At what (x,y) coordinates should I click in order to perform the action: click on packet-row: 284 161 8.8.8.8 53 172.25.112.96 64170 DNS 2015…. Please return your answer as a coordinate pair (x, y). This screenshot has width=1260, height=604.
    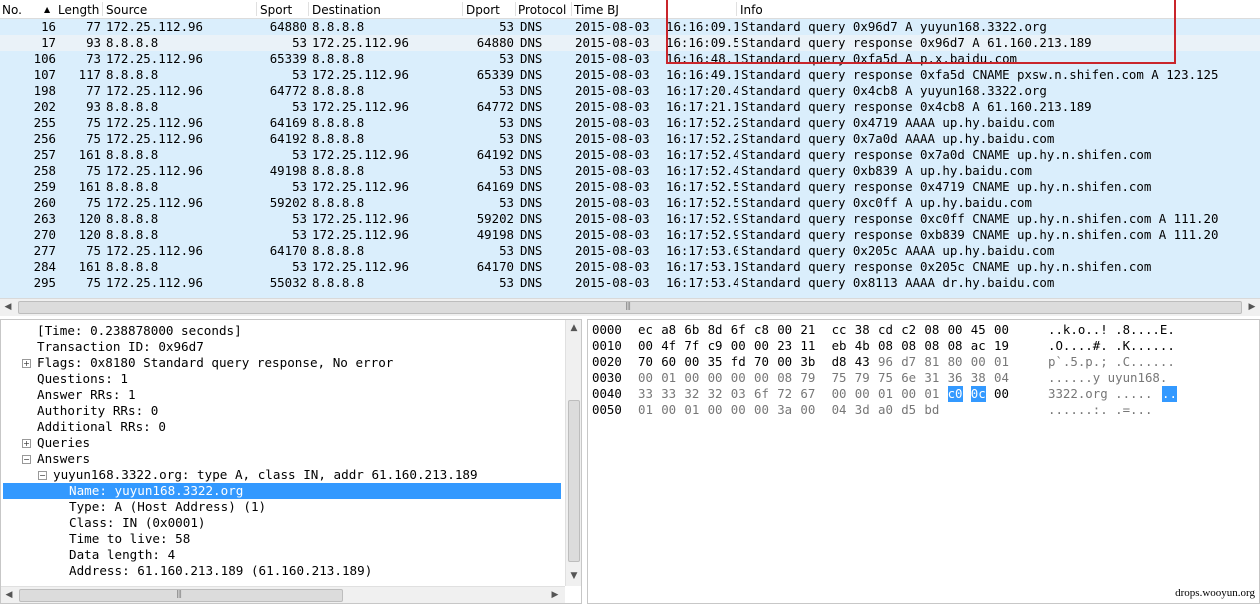
    Looking at the image, I should click on (630, 267).